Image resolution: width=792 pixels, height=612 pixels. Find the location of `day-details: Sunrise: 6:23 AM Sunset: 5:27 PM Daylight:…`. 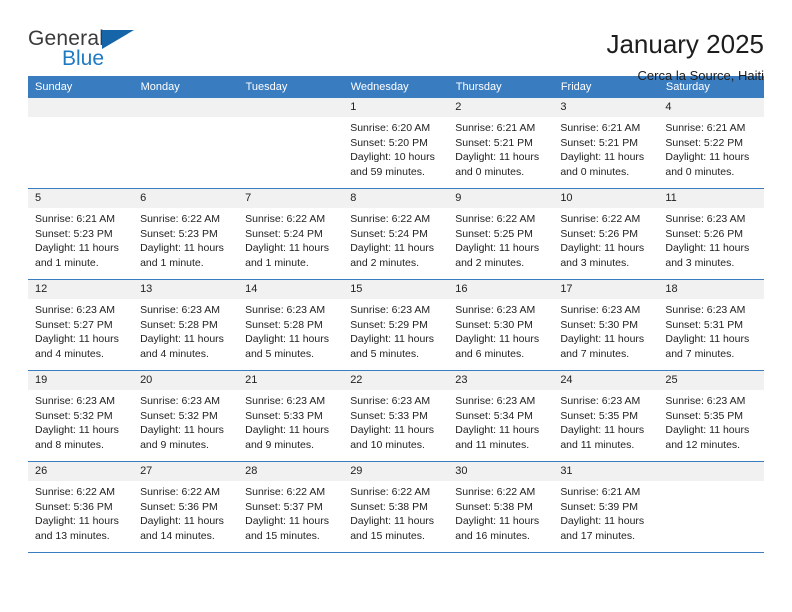

day-details: Sunrise: 6:23 AM Sunset: 5:27 PM Daylight:… is located at coordinates (80, 330).